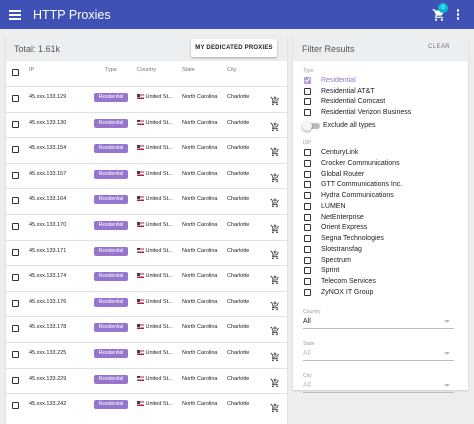 The height and width of the screenshot is (424, 474). I want to click on row-state: North Carolina, so click(200, 148).